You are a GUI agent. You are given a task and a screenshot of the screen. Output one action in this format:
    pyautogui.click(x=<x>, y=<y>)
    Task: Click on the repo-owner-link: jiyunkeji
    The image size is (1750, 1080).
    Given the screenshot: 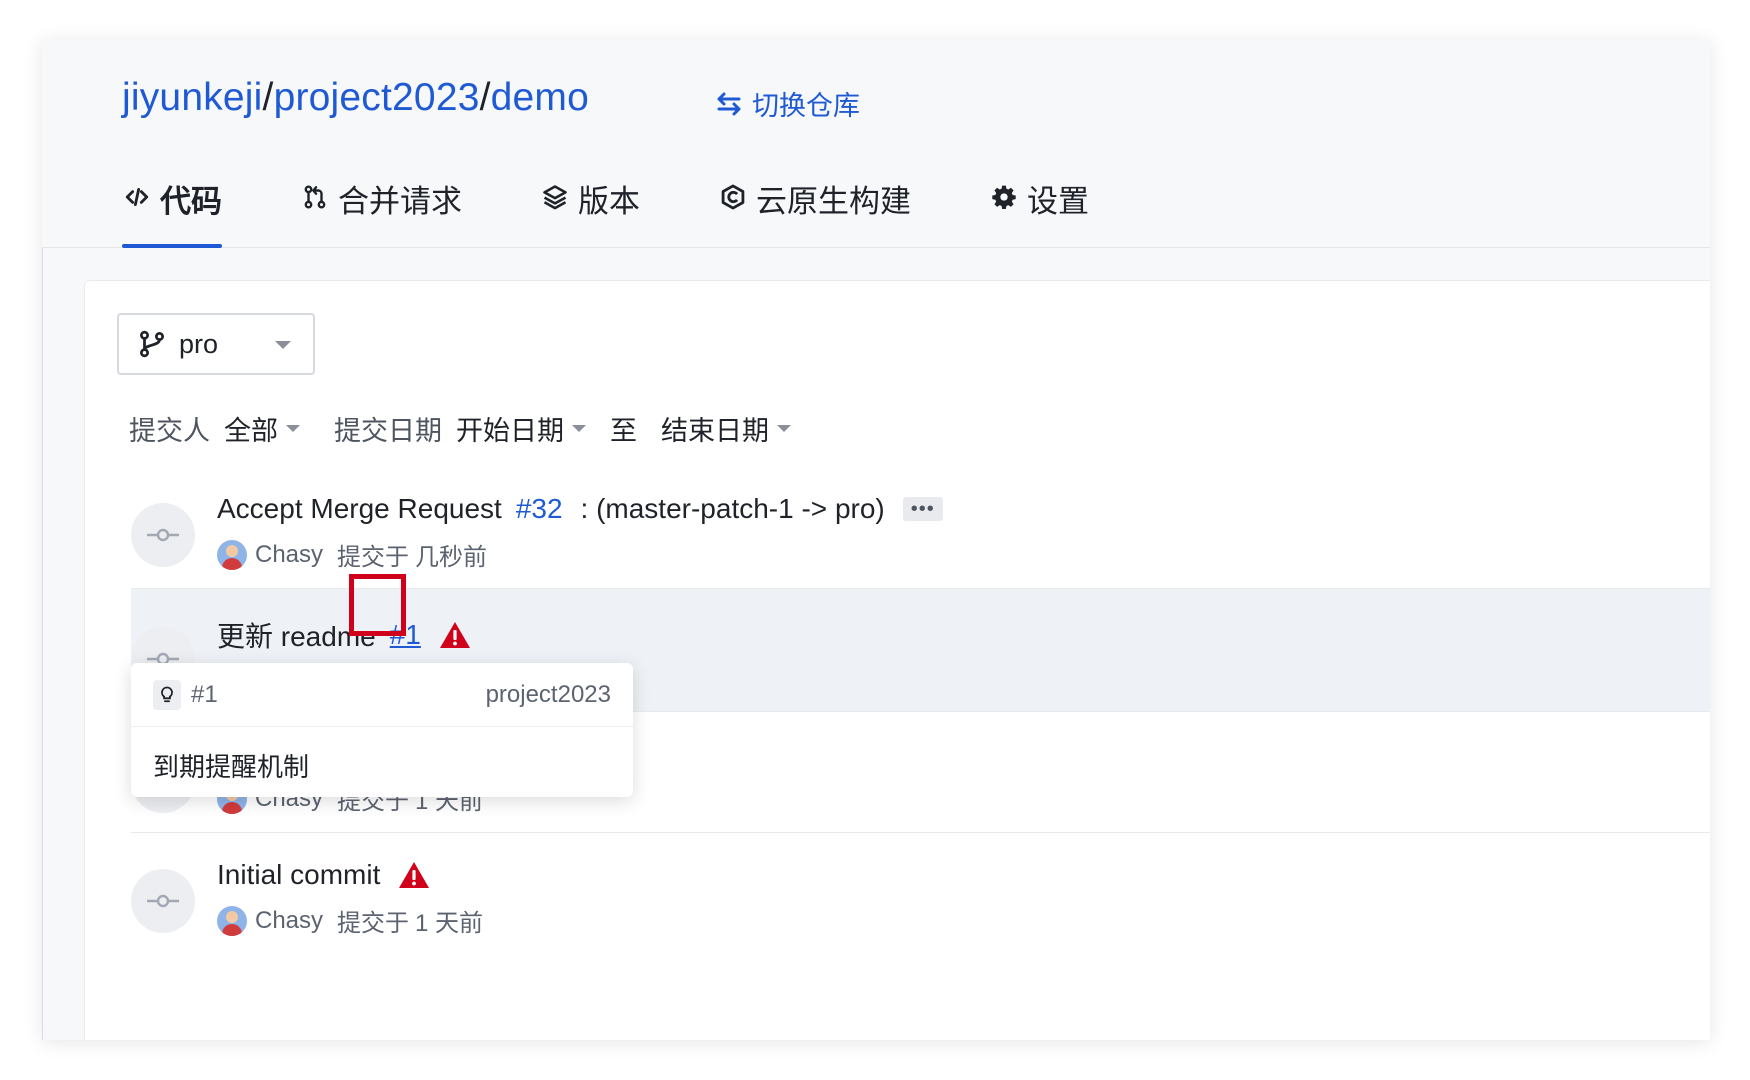 What is the action you would take?
    pyautogui.click(x=192, y=97)
    